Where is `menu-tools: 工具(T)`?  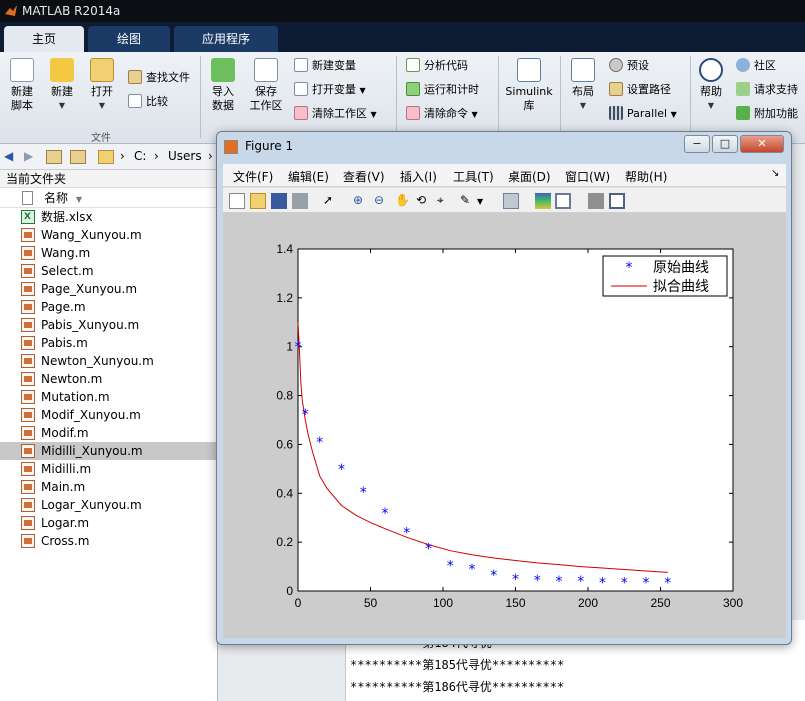 menu-tools: 工具(T) is located at coordinates (473, 176).